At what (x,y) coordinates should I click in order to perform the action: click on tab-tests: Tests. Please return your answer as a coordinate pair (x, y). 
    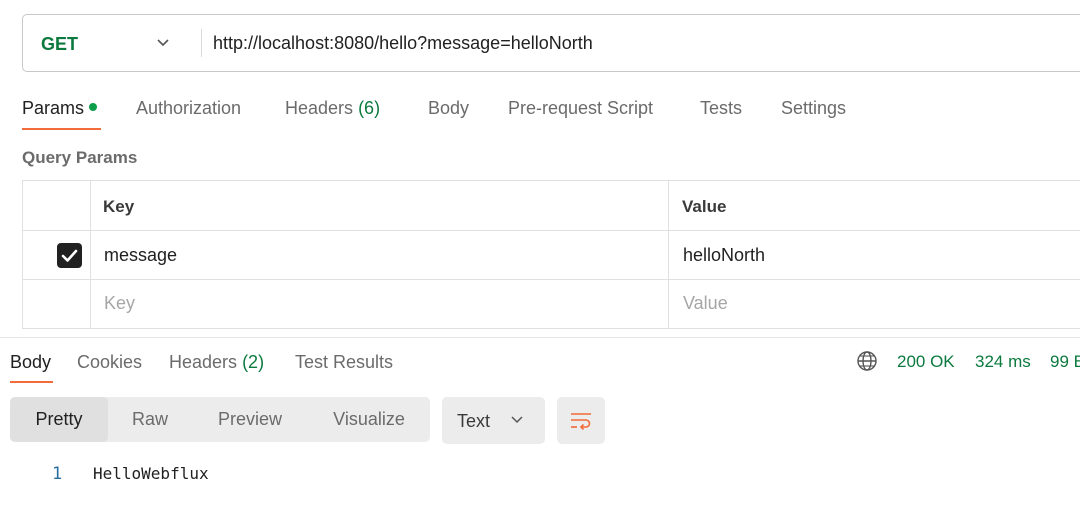
    Looking at the image, I should click on (721, 108).